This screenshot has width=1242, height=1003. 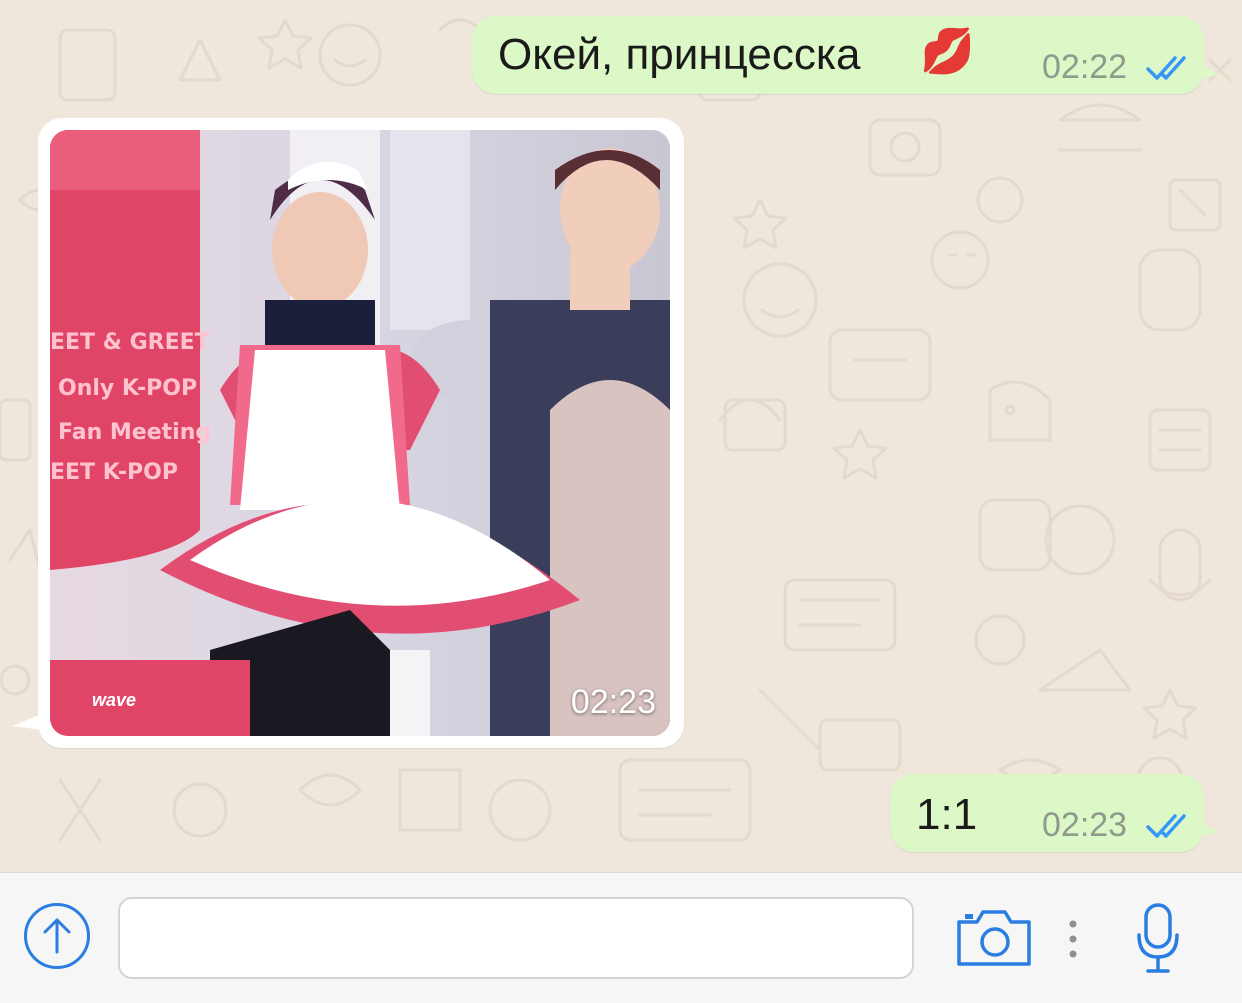 What do you see at coordinates (679, 54) in the screenshot?
I see `message-text: Окей, принцесска` at bounding box center [679, 54].